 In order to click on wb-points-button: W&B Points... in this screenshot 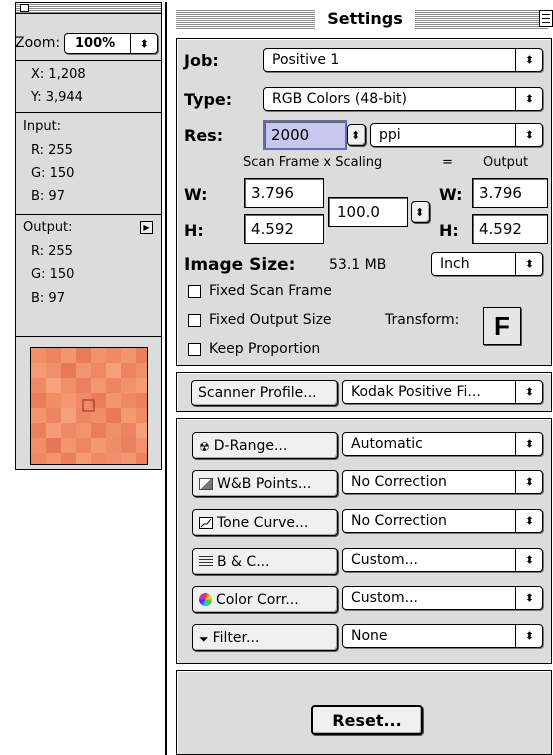, I will do `click(265, 483)`.